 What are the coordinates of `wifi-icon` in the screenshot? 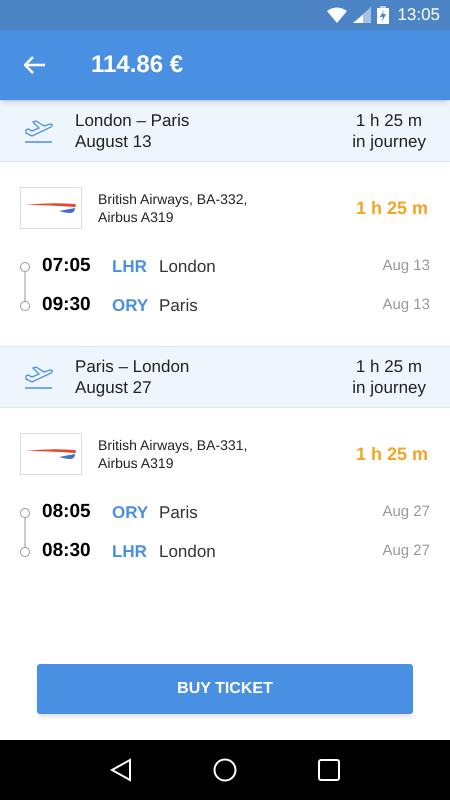 It's located at (337, 15).